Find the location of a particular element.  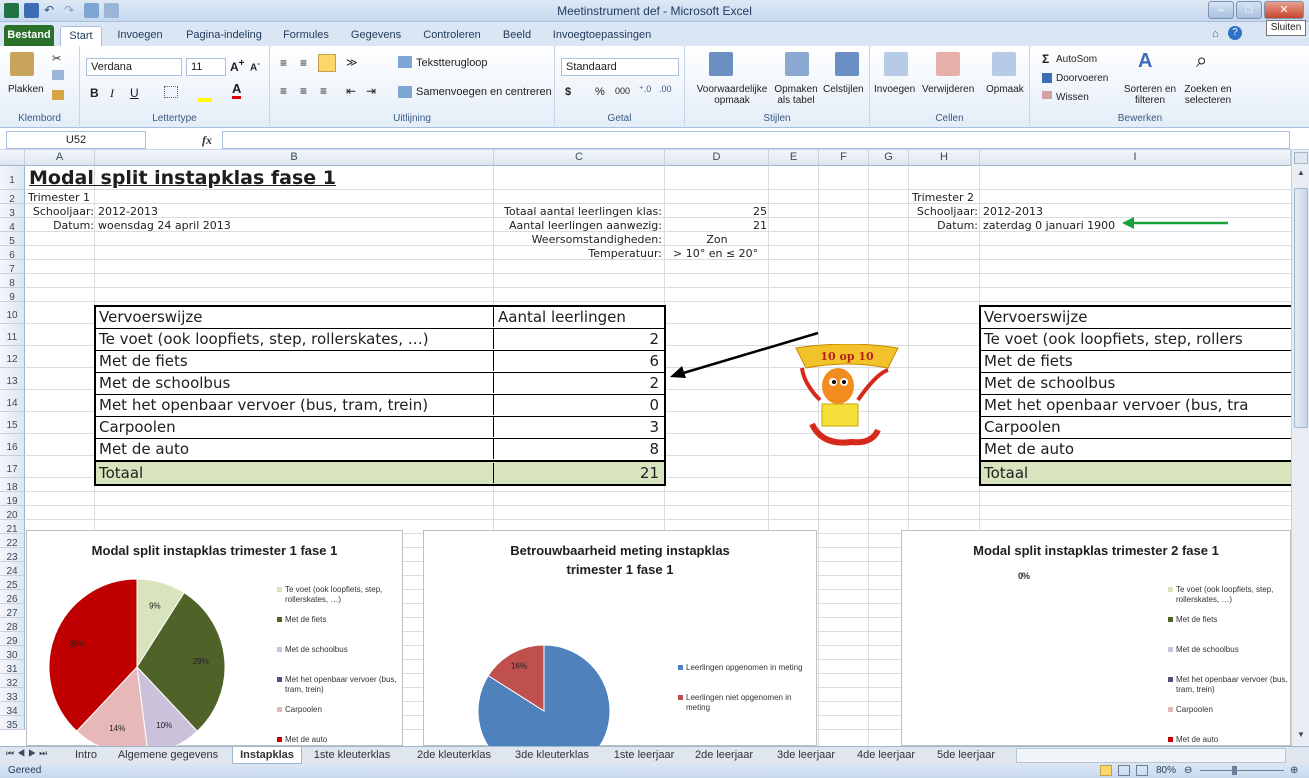

row-header: 11 is located at coordinates (12, 335).